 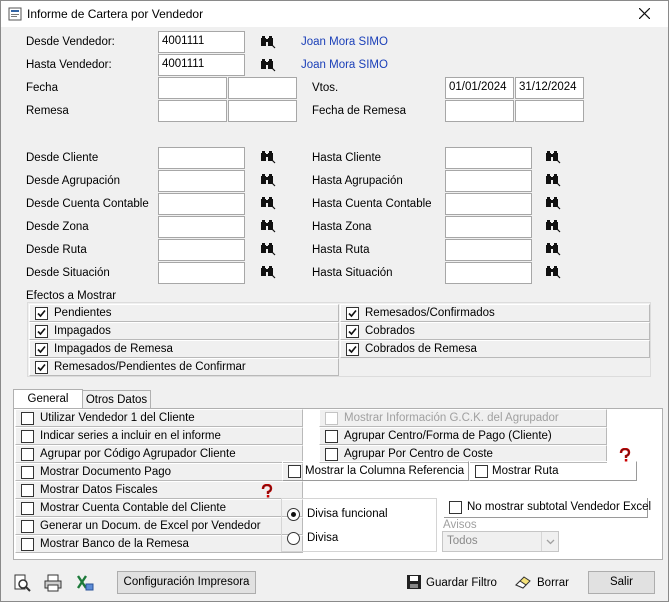 What do you see at coordinates (352, 313) in the screenshot?
I see `efecto-remesados-confirmados-checkbox` at bounding box center [352, 313].